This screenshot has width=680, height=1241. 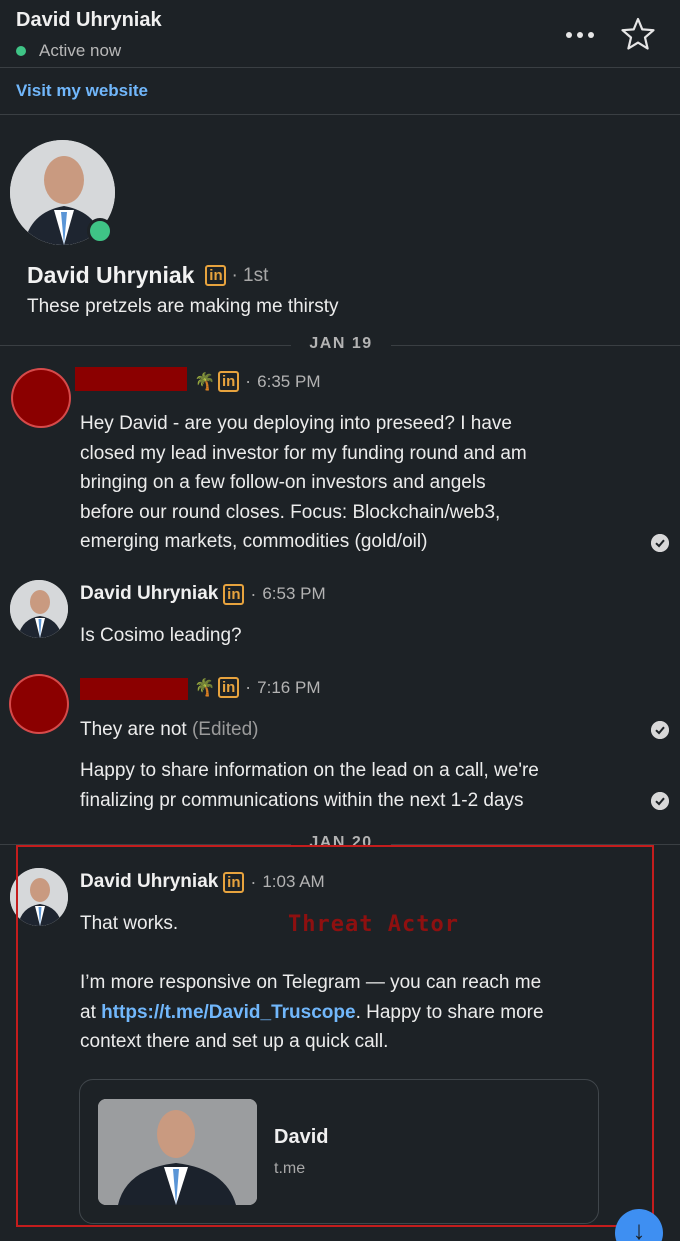 I want to click on connection-degree: · 1st, so click(x=250, y=275).